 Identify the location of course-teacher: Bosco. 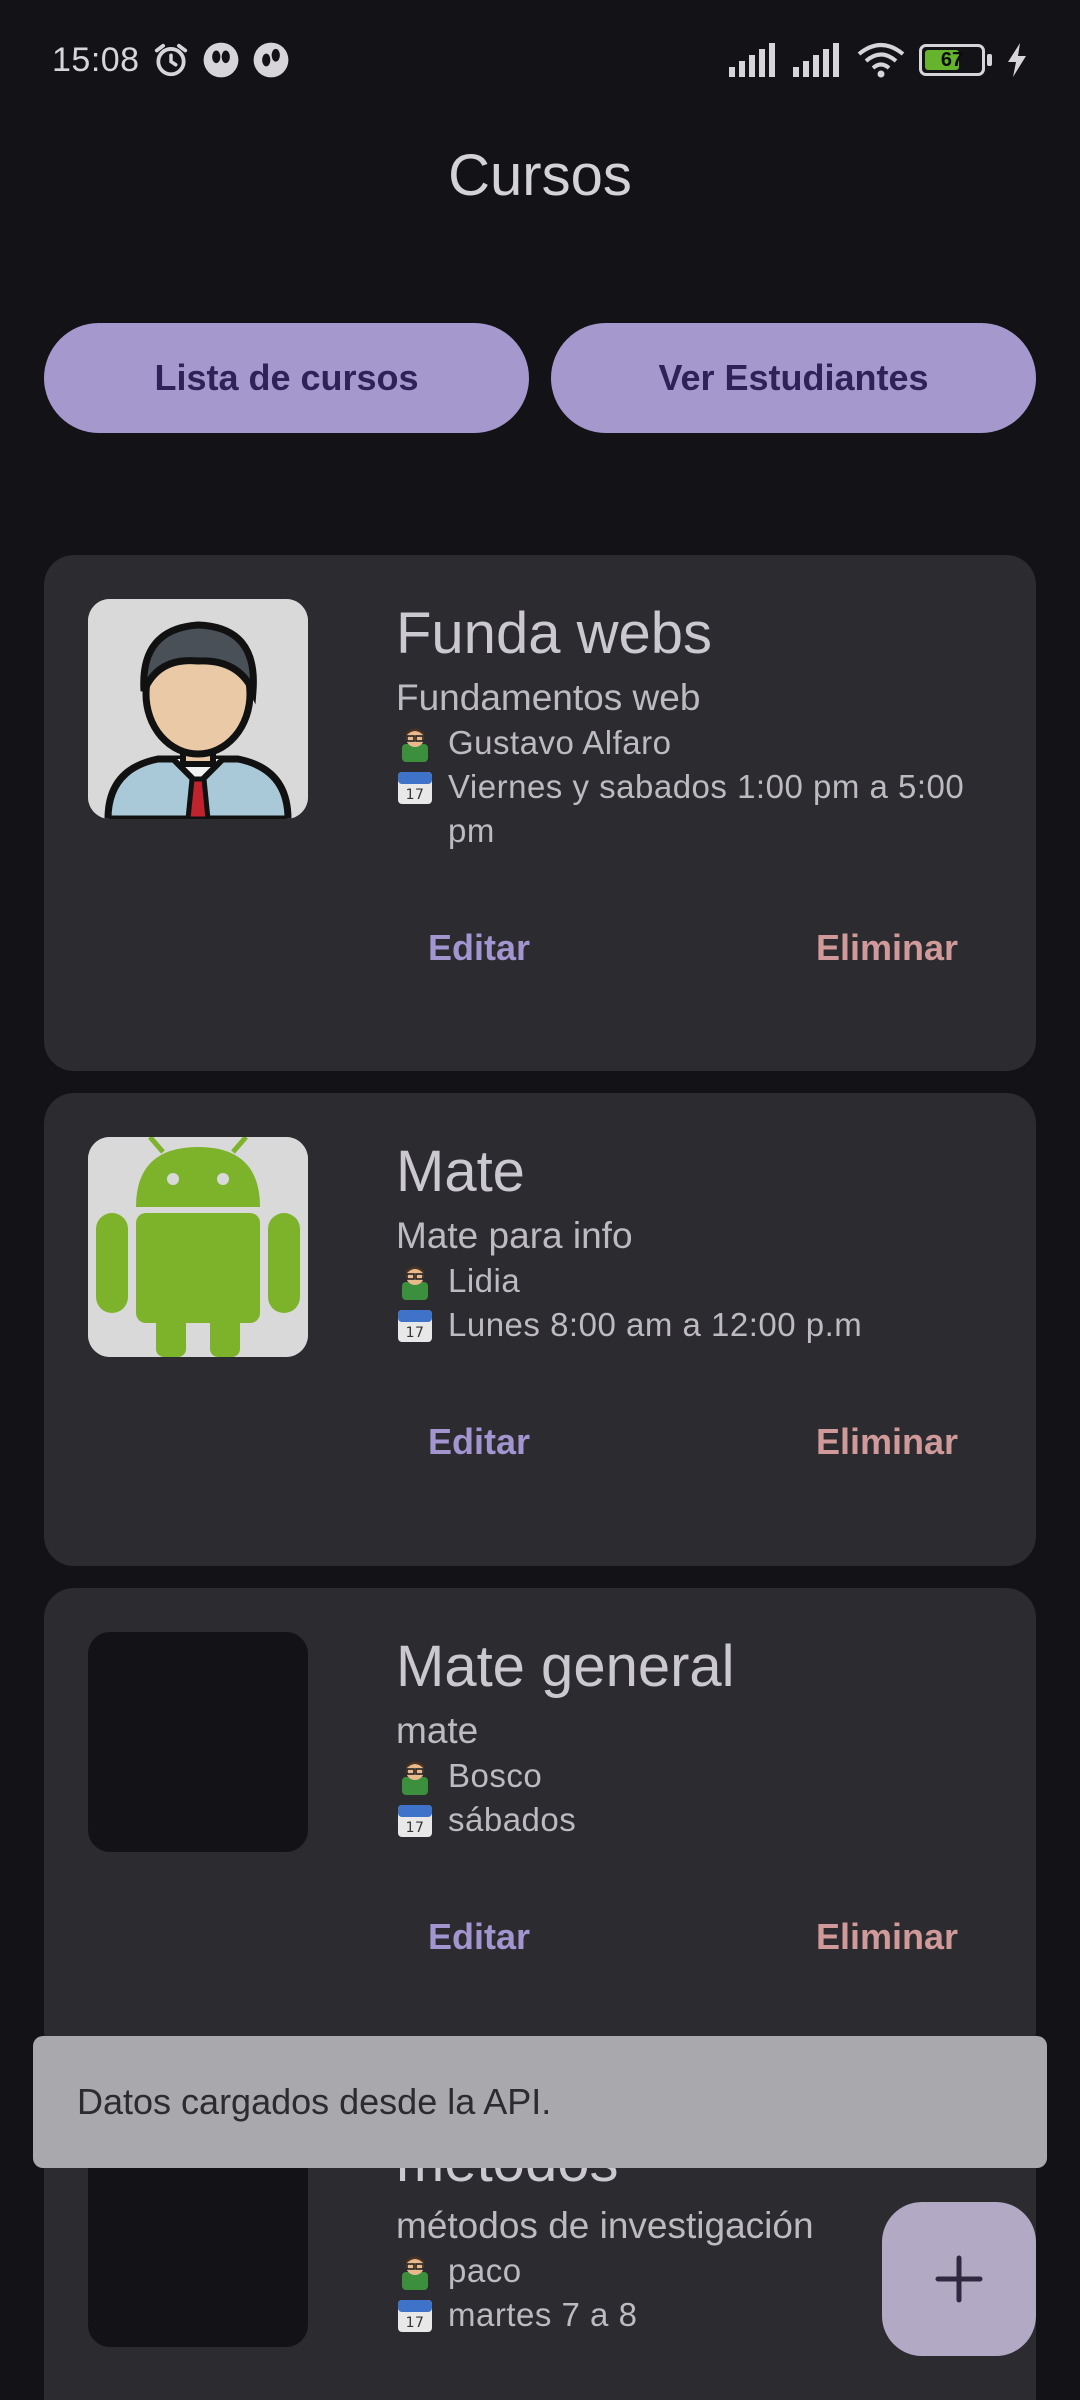
(694, 1776).